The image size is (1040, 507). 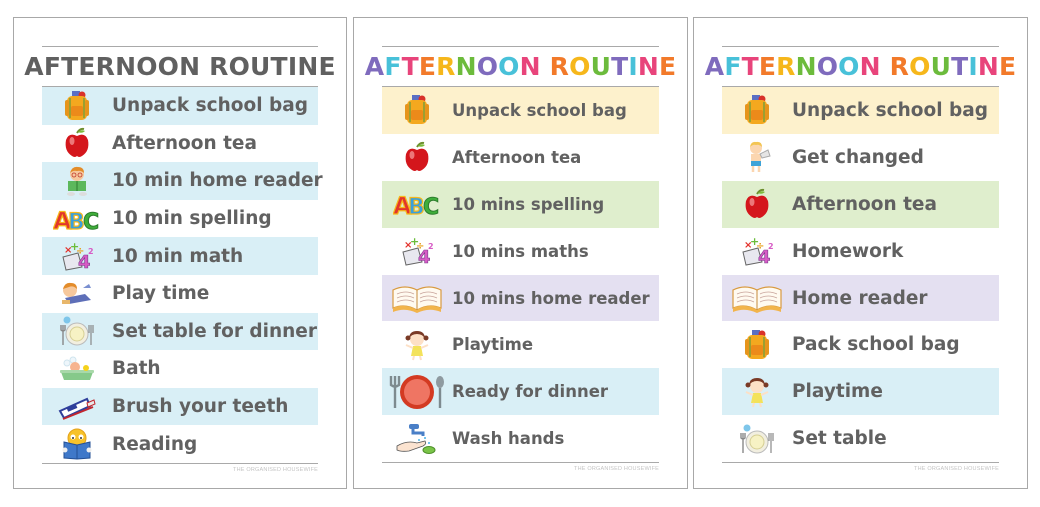 I want to click on routine-item-label: 10 min math, so click(x=178, y=256).